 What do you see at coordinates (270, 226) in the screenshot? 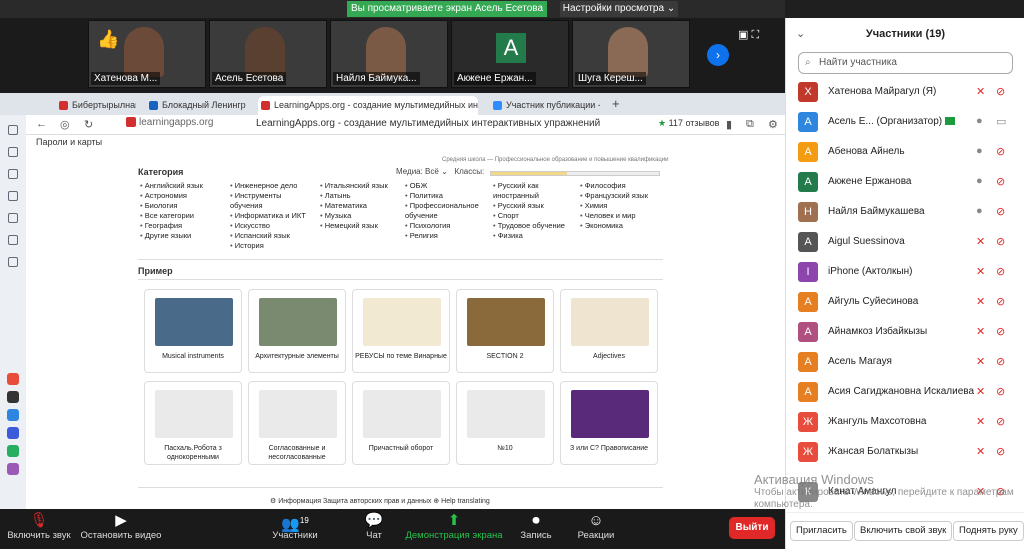
I see `category-link: Искусство` at bounding box center [270, 226].